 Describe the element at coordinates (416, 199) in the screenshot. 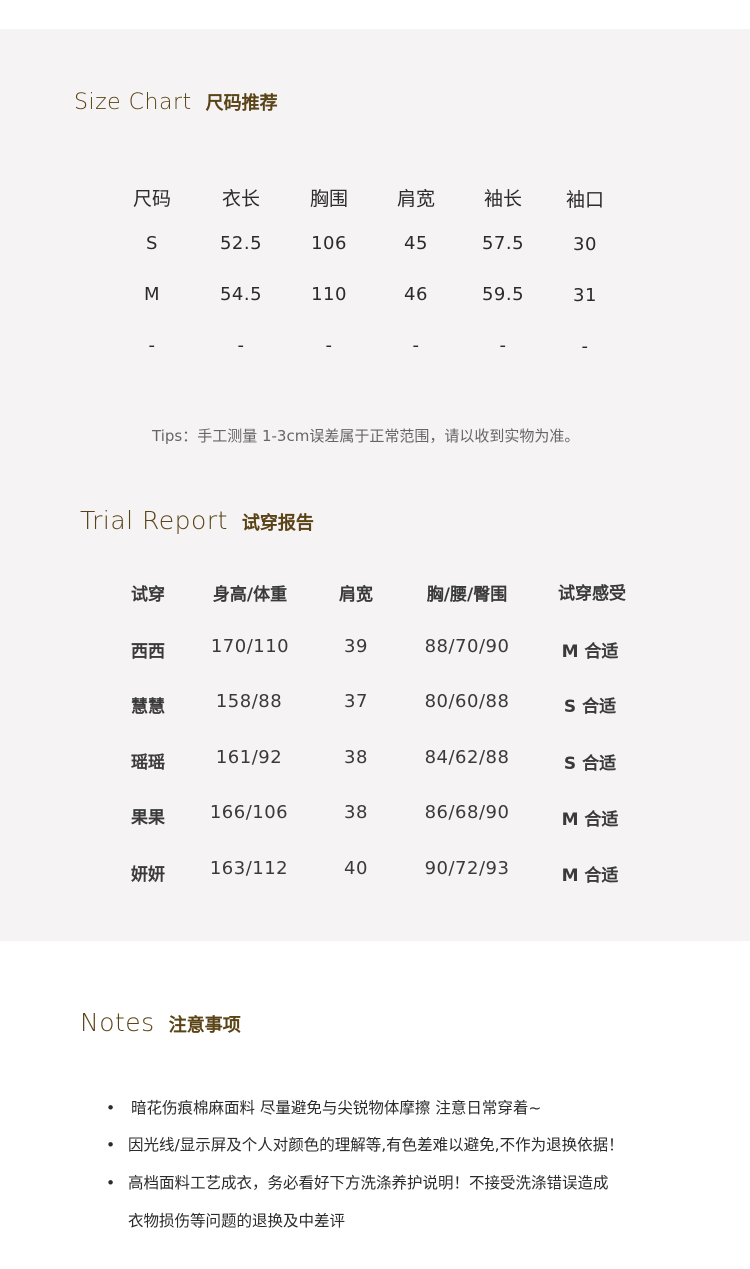

I see `size-header-cell: 肩宽` at that location.